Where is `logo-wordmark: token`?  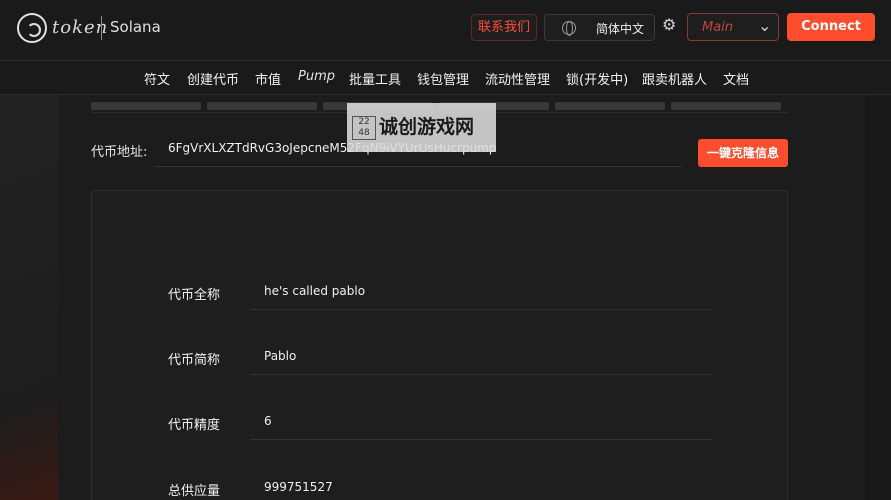
logo-wordmark: token is located at coordinates (80, 27).